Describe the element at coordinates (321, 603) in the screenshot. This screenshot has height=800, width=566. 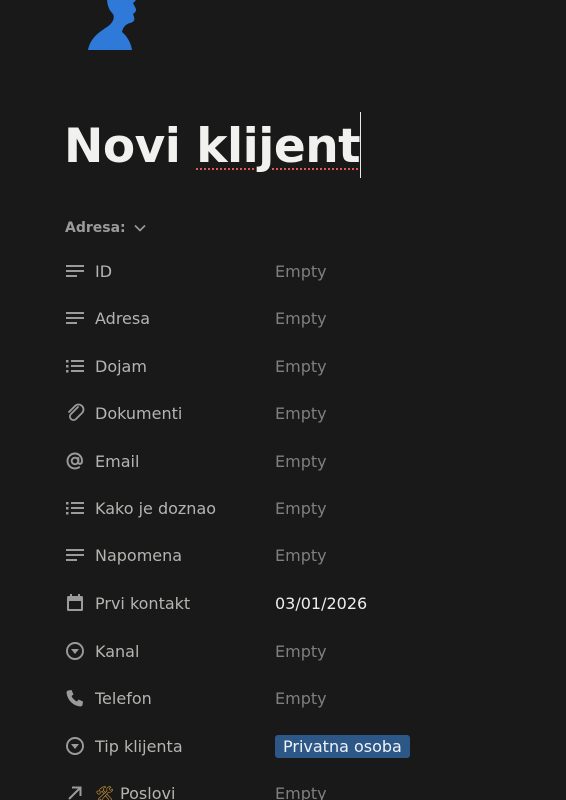
I see `property-value-date: 03/01/2026` at that location.